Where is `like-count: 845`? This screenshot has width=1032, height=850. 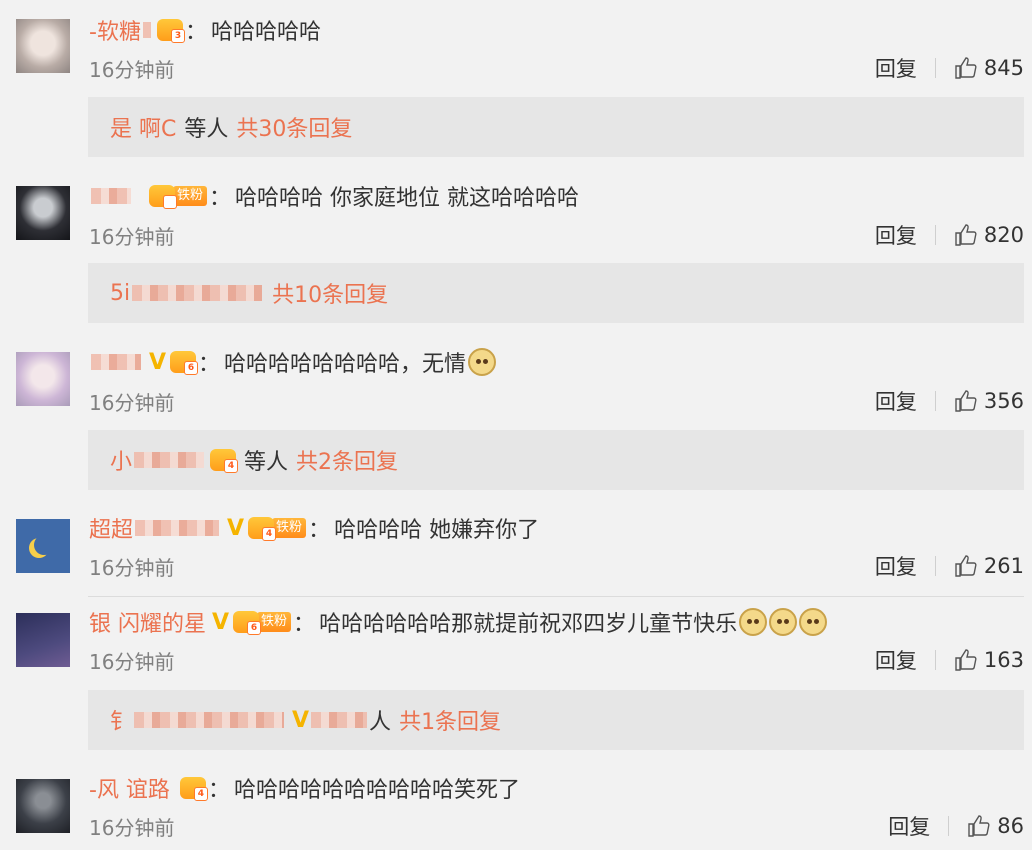 like-count: 845 is located at coordinates (1003, 68).